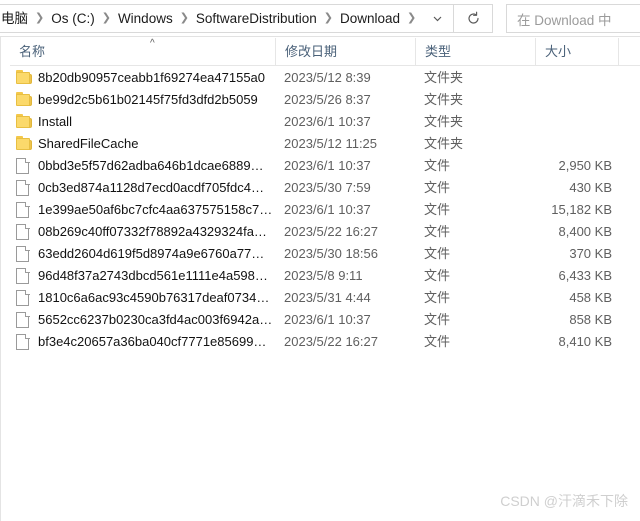  Describe the element at coordinates (256, 18) in the screenshot. I see `breadcrumb-item-3: SoftwareDistribution` at that location.